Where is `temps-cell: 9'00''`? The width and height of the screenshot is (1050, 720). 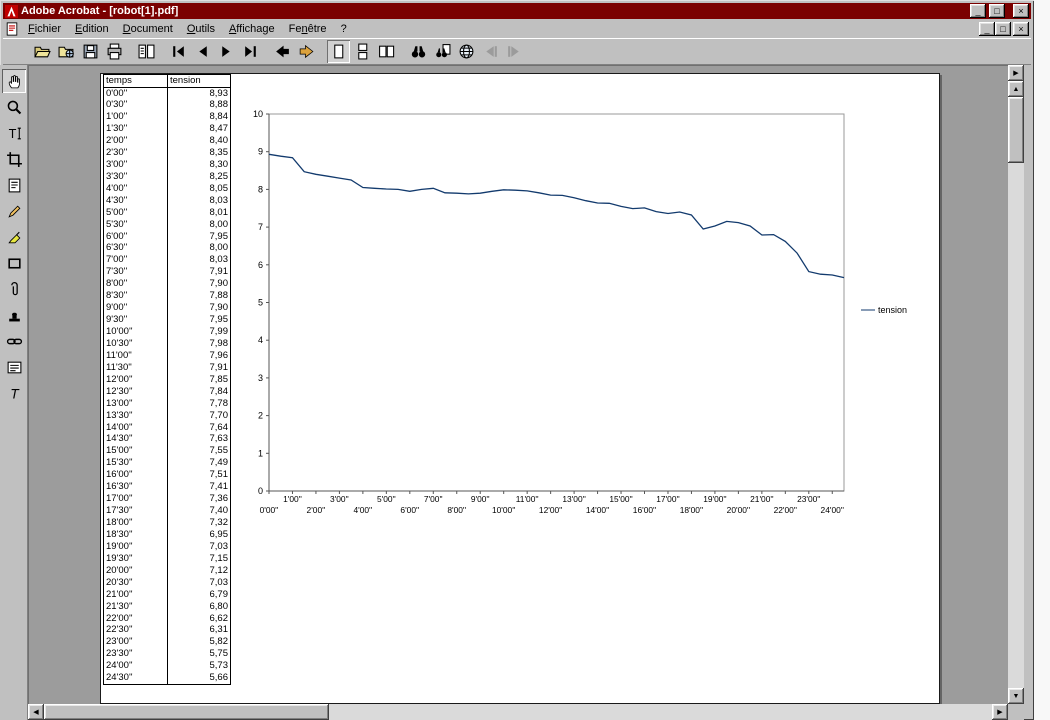
temps-cell: 9'00'' is located at coordinates (135, 307).